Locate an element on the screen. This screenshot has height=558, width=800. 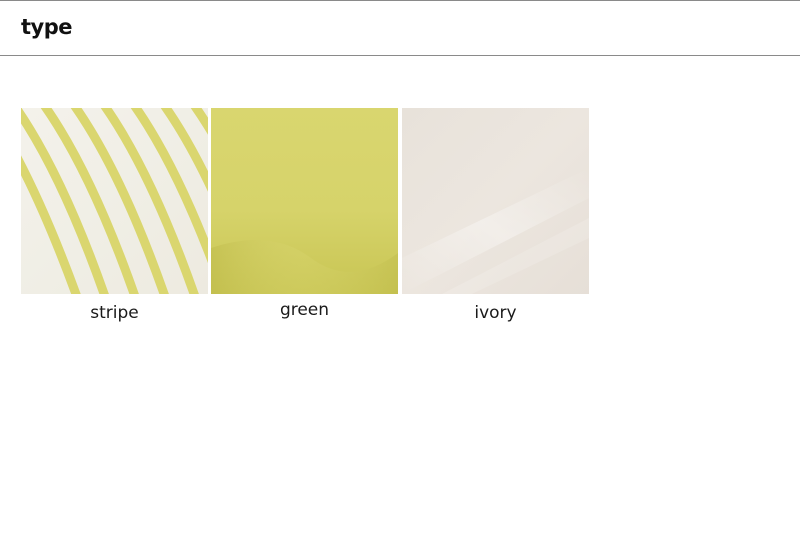
ivory-swatch-image is located at coordinates (495, 201).